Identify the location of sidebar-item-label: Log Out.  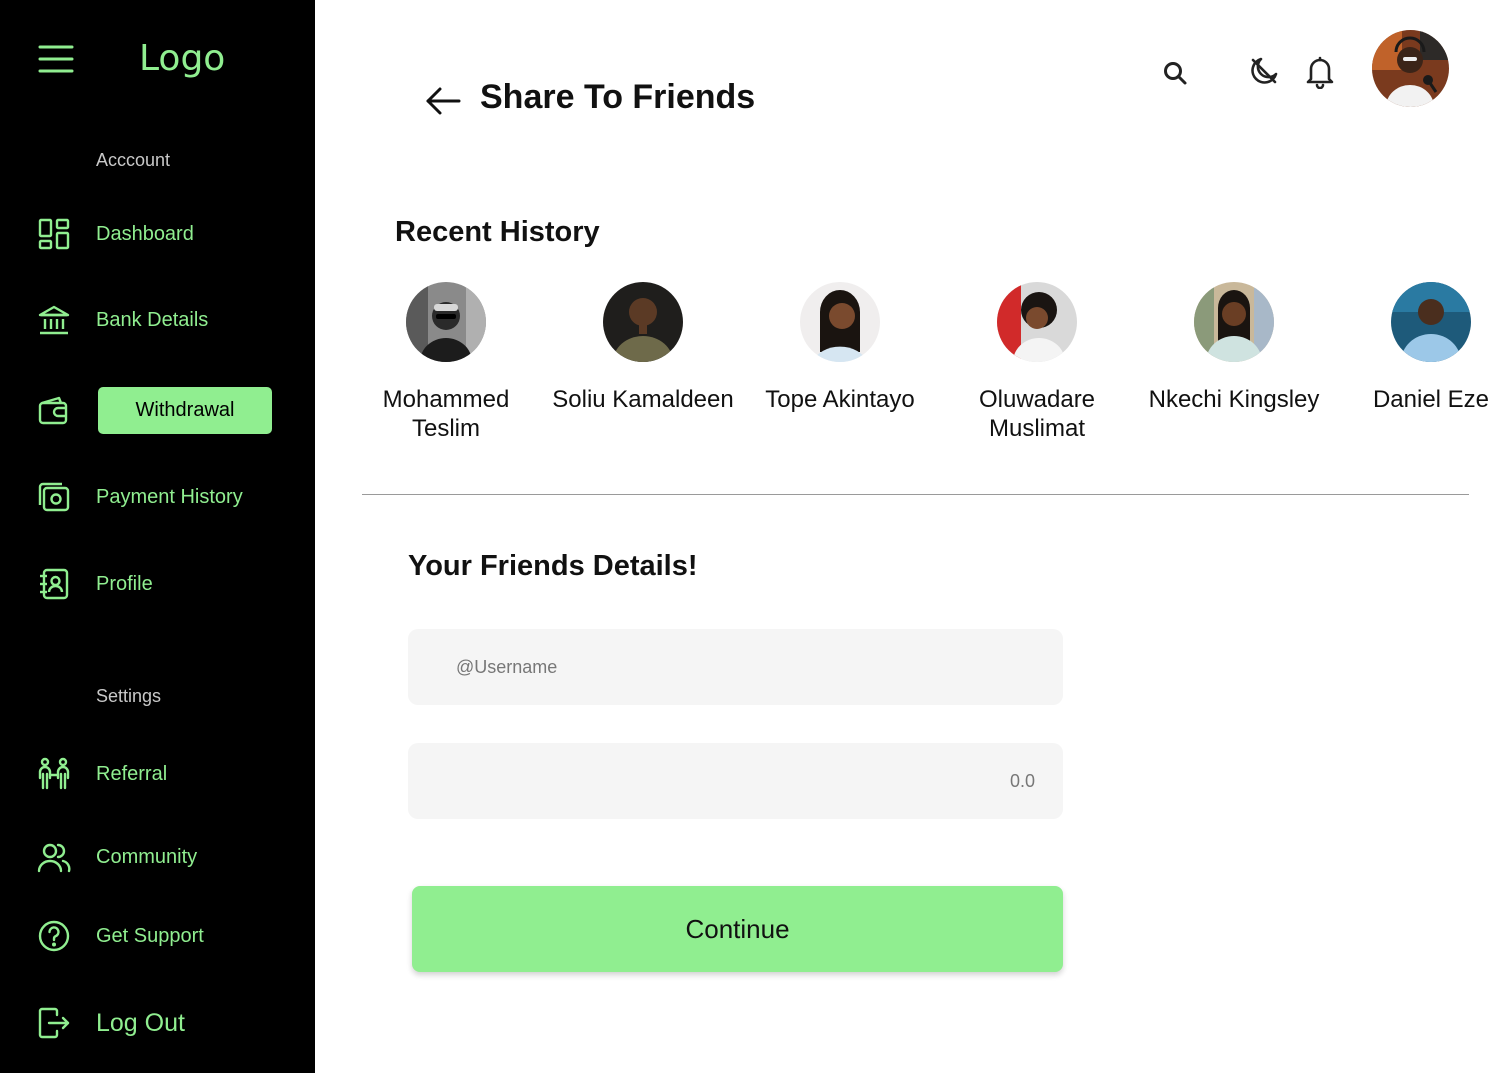
(140, 1022).